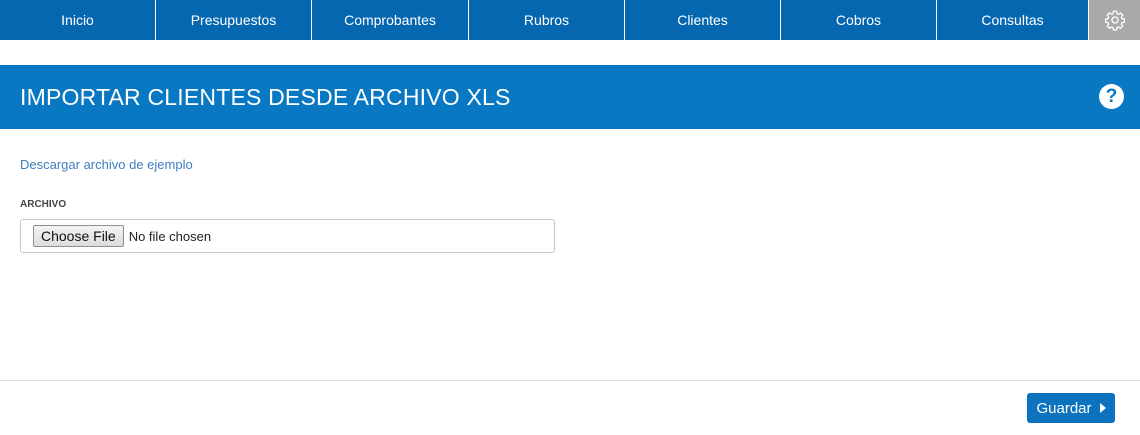 This screenshot has width=1140, height=435. What do you see at coordinates (859, 20) in the screenshot?
I see `nav-item-cobros: Cobros` at bounding box center [859, 20].